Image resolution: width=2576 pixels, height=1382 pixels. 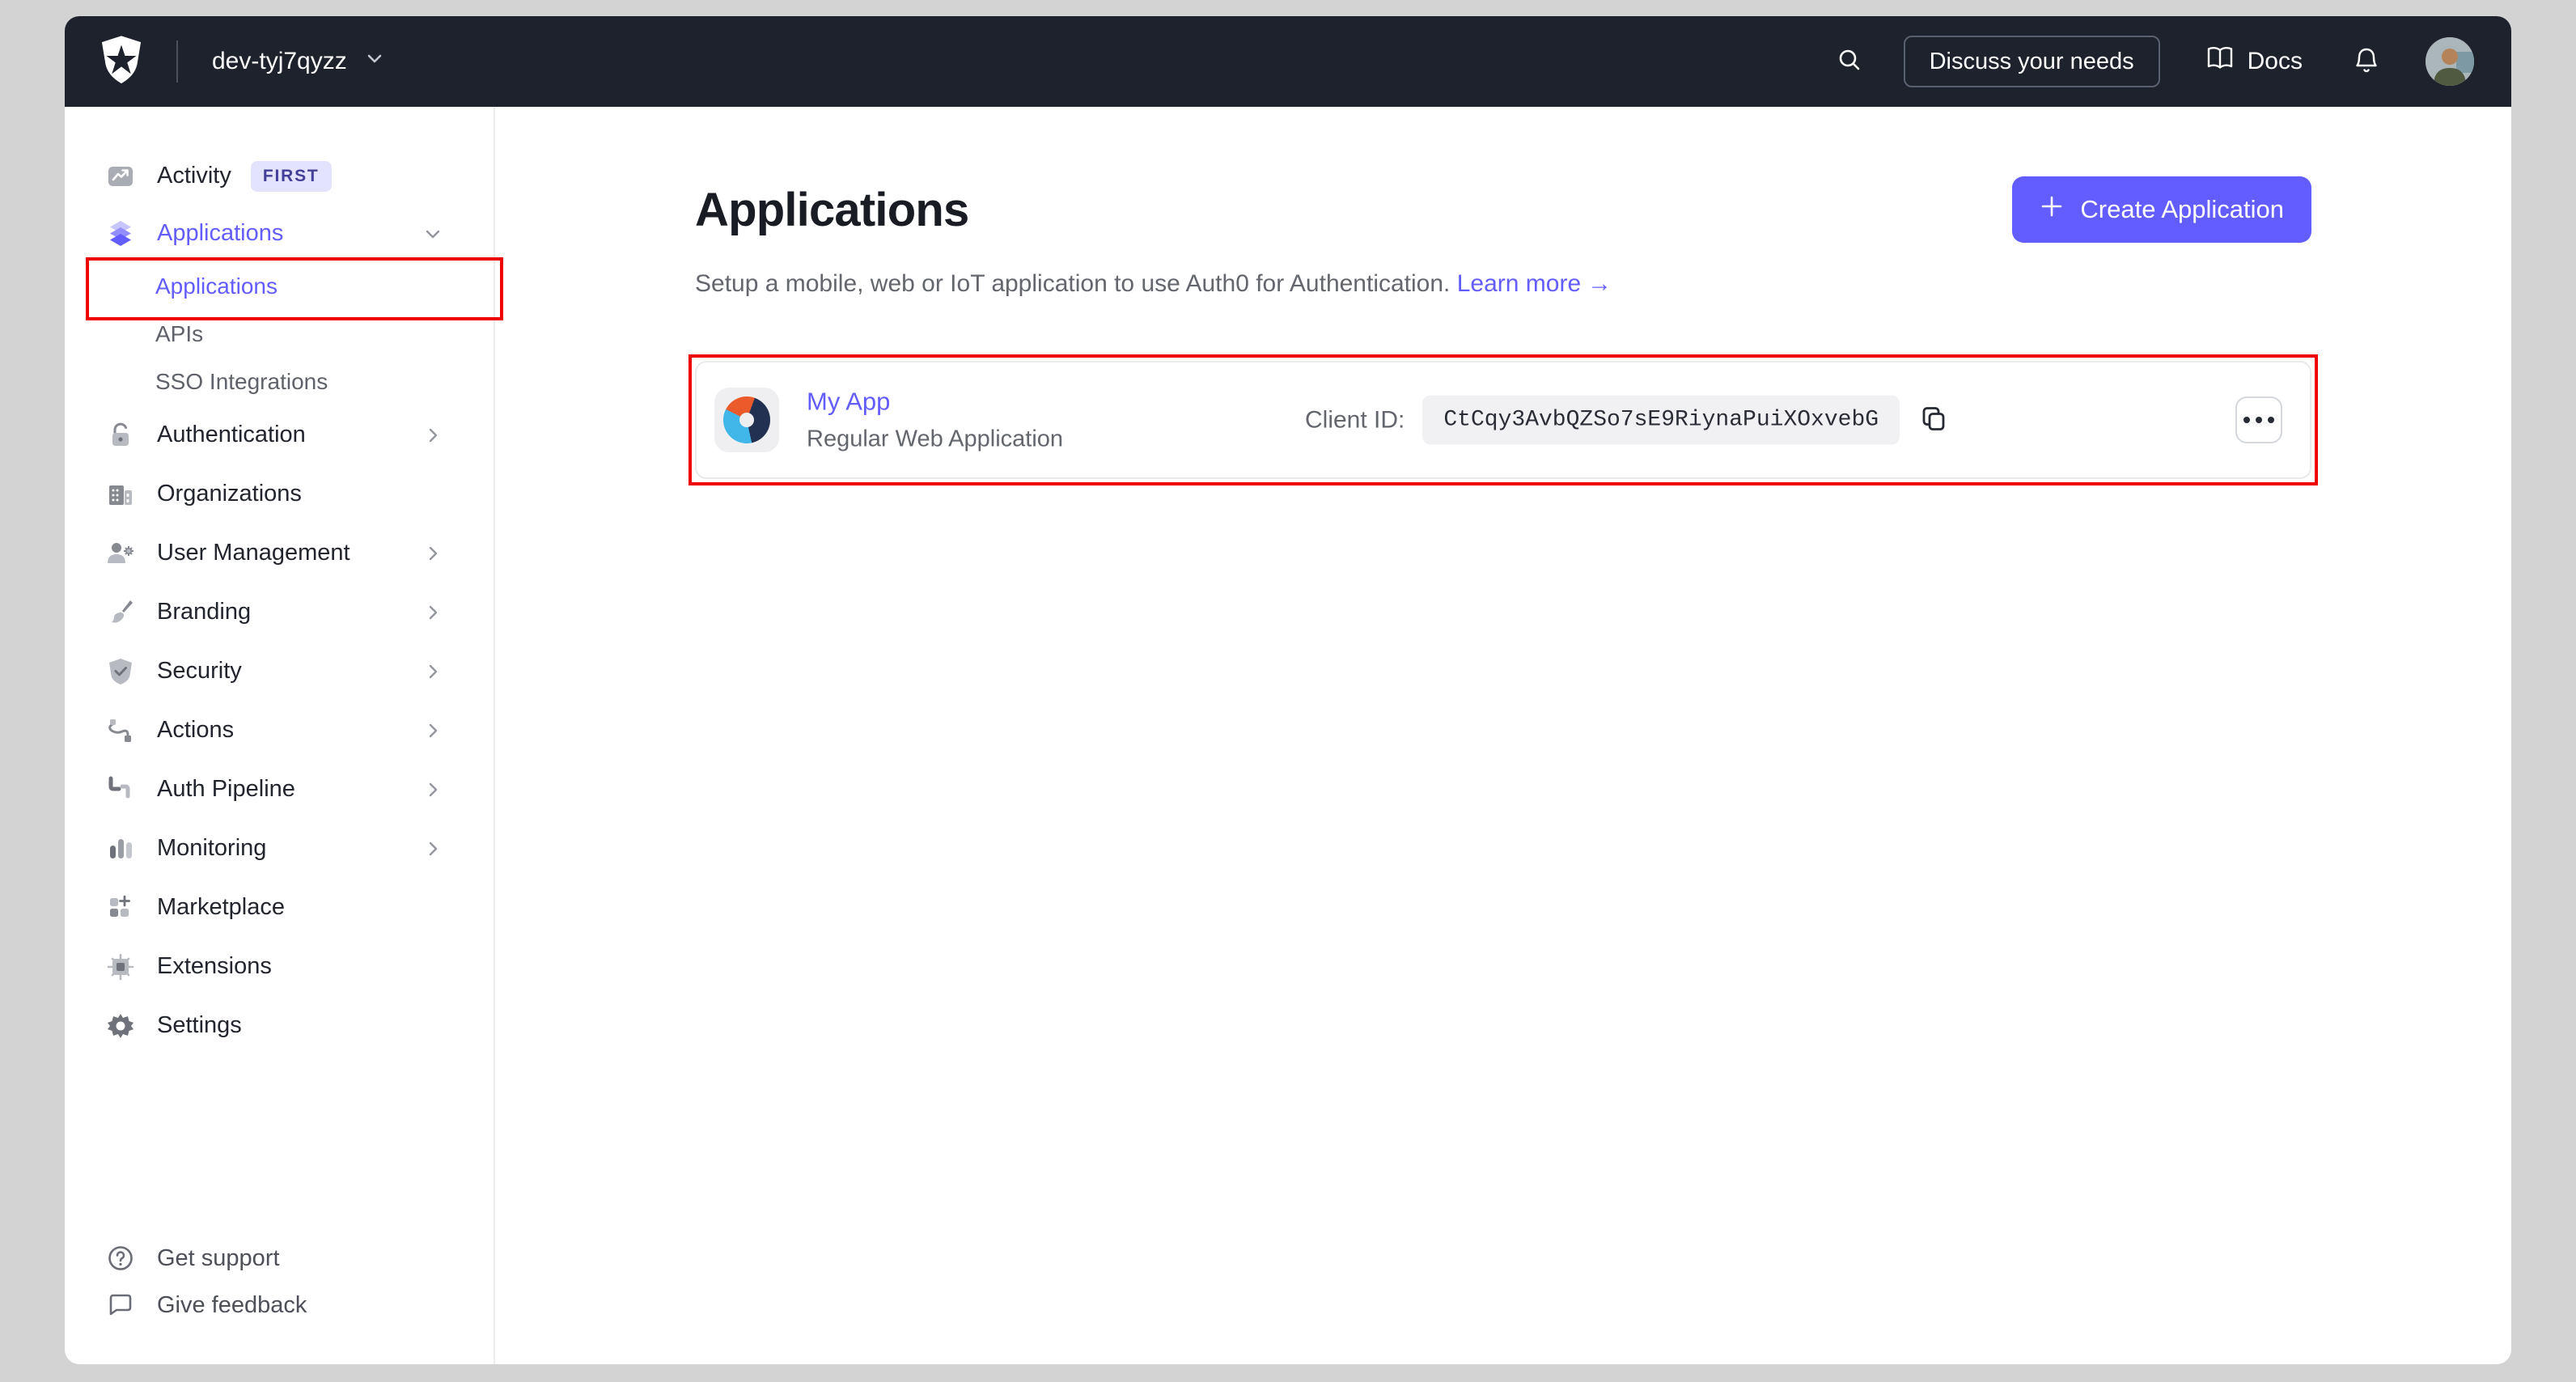 I want to click on avatar, so click(x=2450, y=61).